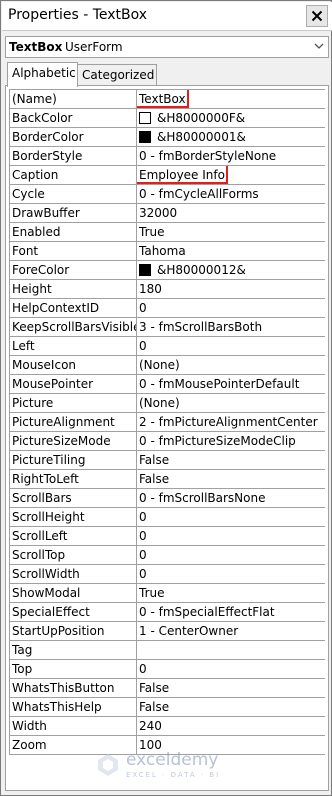  Describe the element at coordinates (73, 289) in the screenshot. I see `property-name: Height` at that location.